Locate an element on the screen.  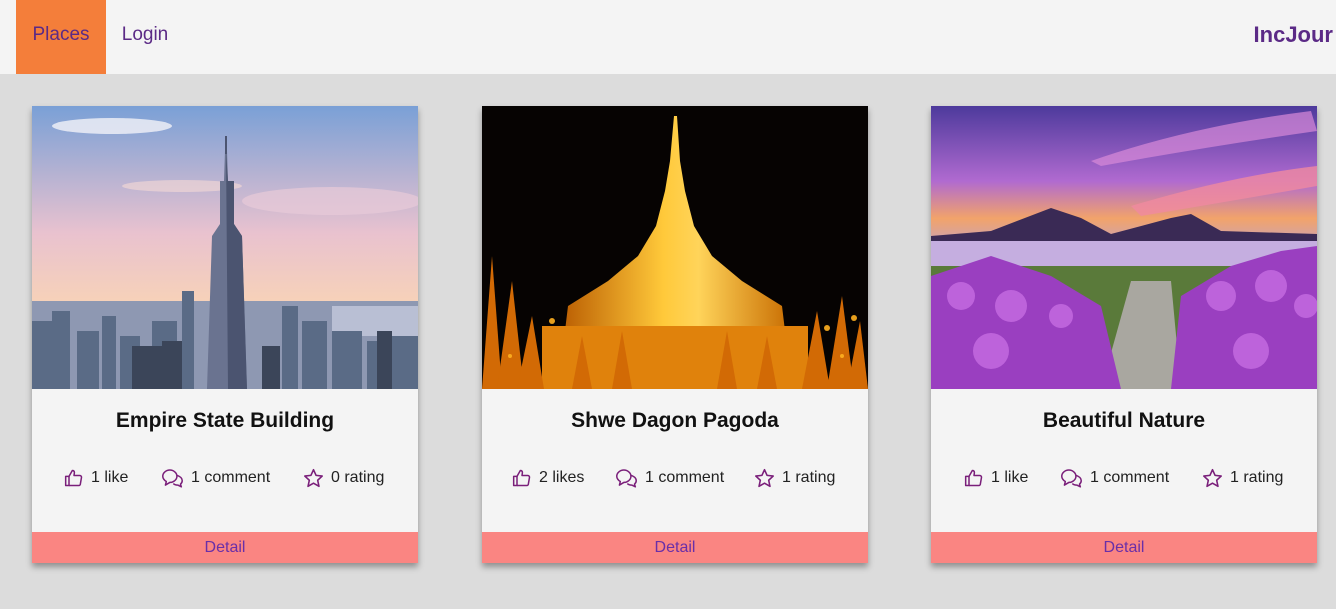
rating-count: 0 rating is located at coordinates (358, 477).